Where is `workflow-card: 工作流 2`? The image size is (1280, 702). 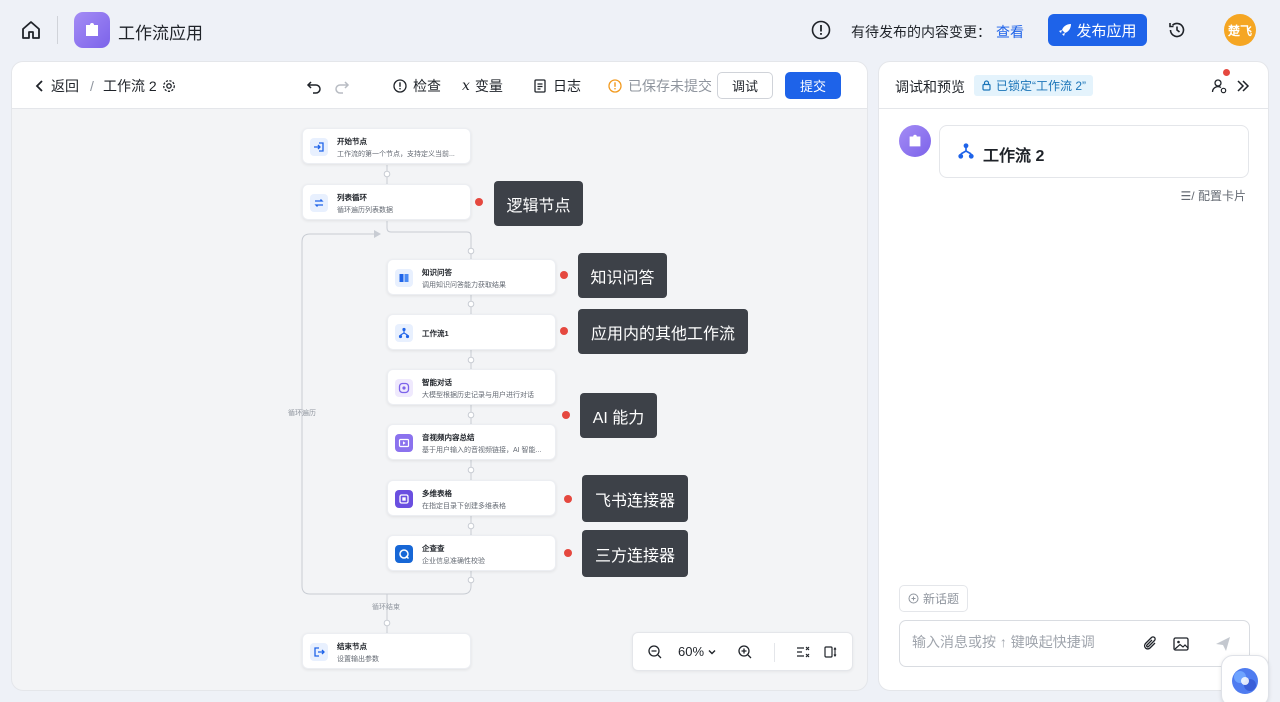
workflow-card: 工作流 2 is located at coordinates (1094, 151).